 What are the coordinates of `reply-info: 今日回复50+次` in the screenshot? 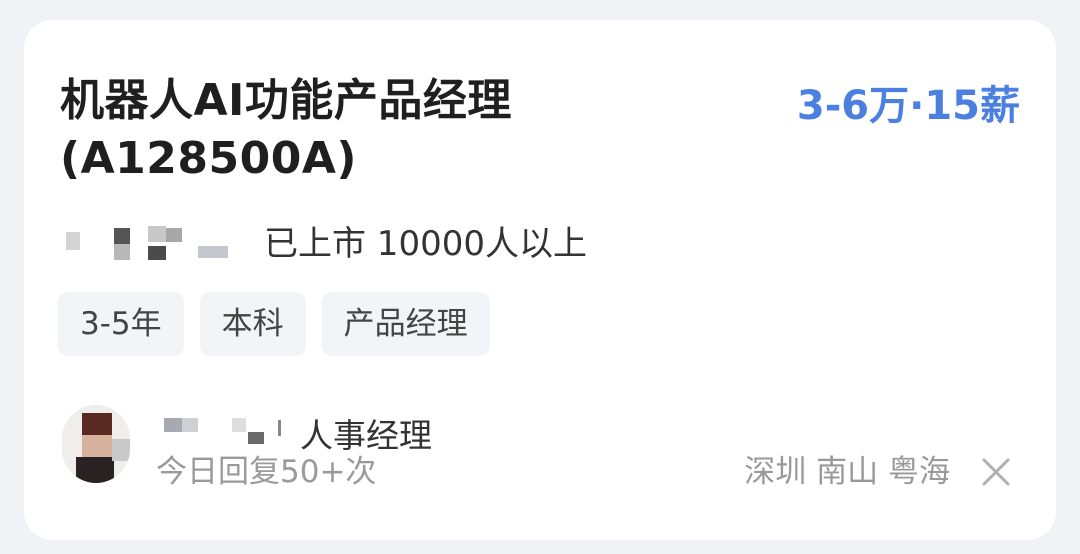 It's located at (266, 472).